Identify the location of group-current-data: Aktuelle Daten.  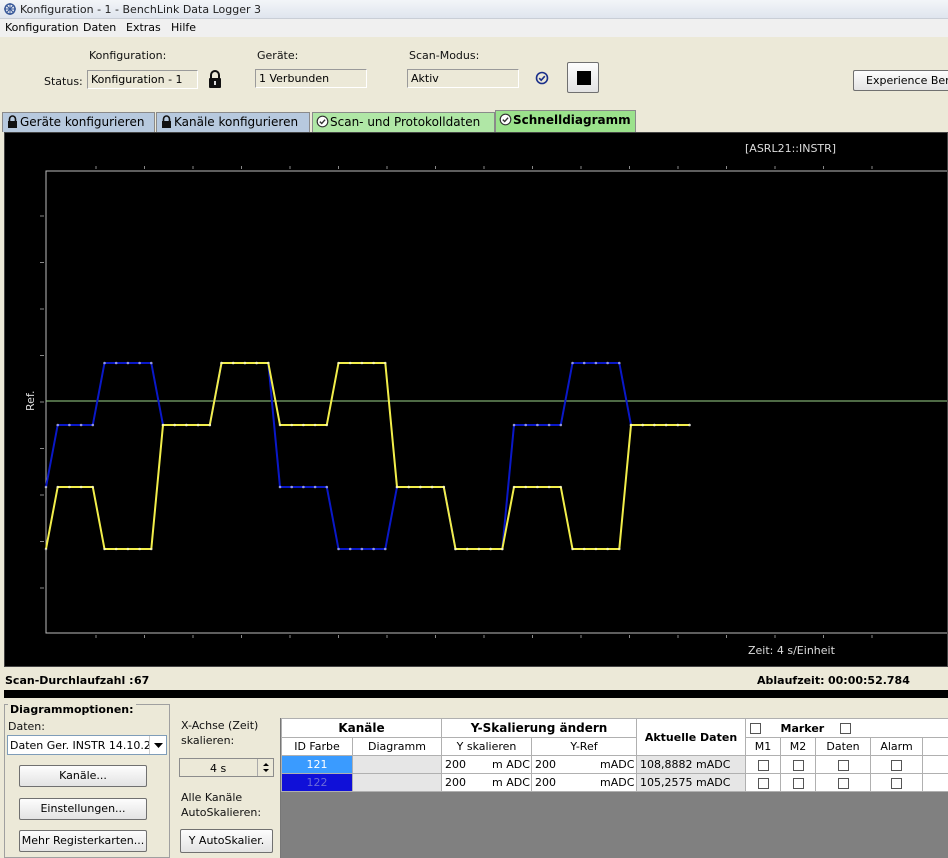
(691, 737).